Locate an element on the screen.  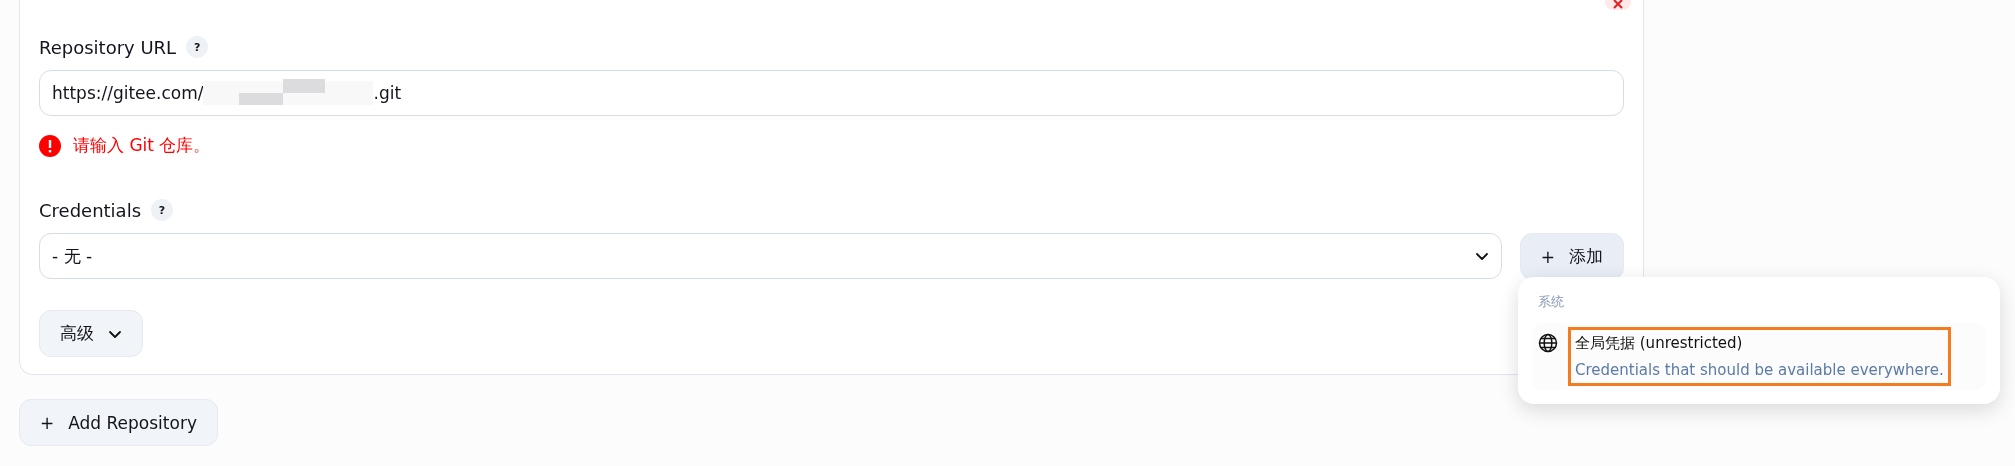
error-message: 请输入 Git 仓库。 is located at coordinates (142, 145).